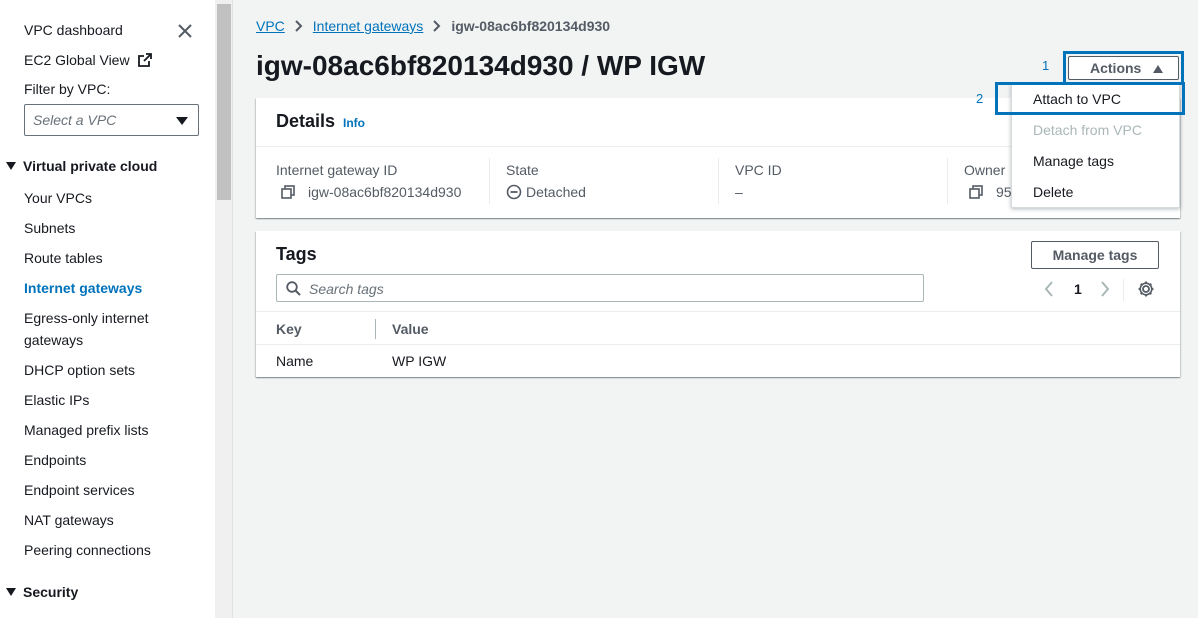 The width and height of the screenshot is (1198, 618). Describe the element at coordinates (293, 288) in the screenshot. I see `search-icon` at that location.